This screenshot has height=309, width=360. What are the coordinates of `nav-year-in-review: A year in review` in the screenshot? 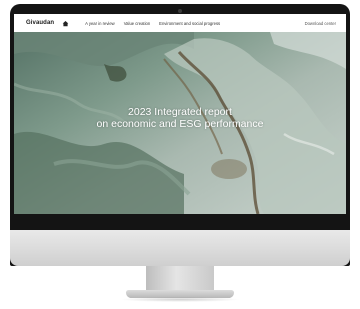 It's located at (100, 23).